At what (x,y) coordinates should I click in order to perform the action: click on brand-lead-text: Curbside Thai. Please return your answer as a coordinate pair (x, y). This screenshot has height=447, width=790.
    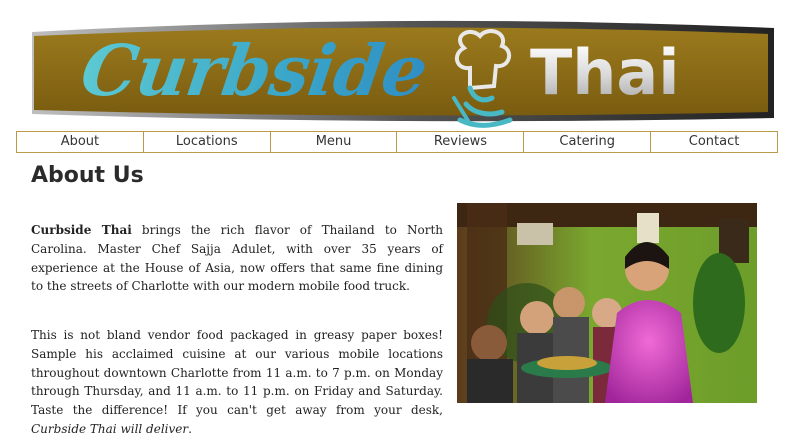
    Looking at the image, I should click on (81, 230).